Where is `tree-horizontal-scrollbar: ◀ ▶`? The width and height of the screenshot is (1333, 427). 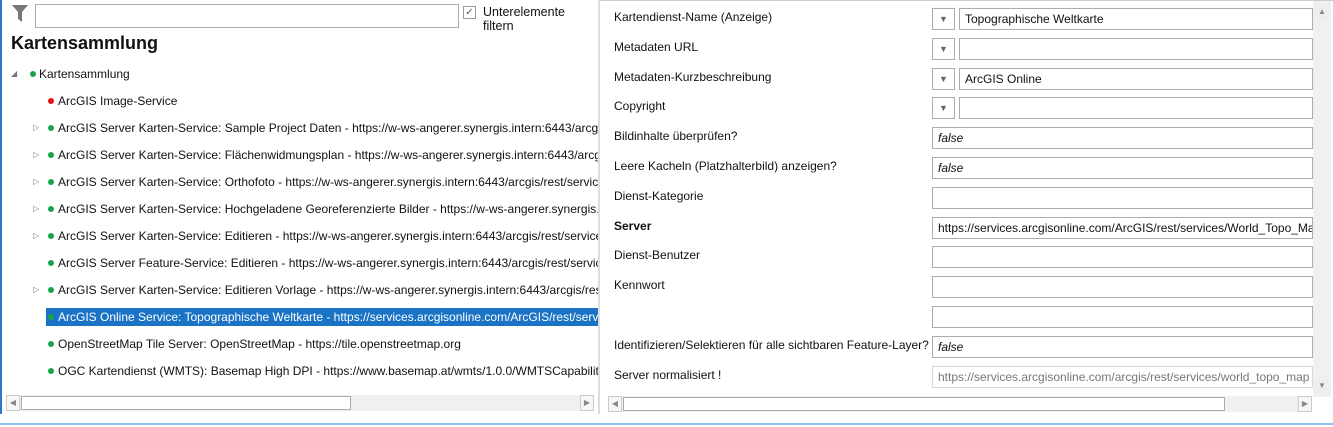
tree-horizontal-scrollbar: ◀ ▶ is located at coordinates (300, 403).